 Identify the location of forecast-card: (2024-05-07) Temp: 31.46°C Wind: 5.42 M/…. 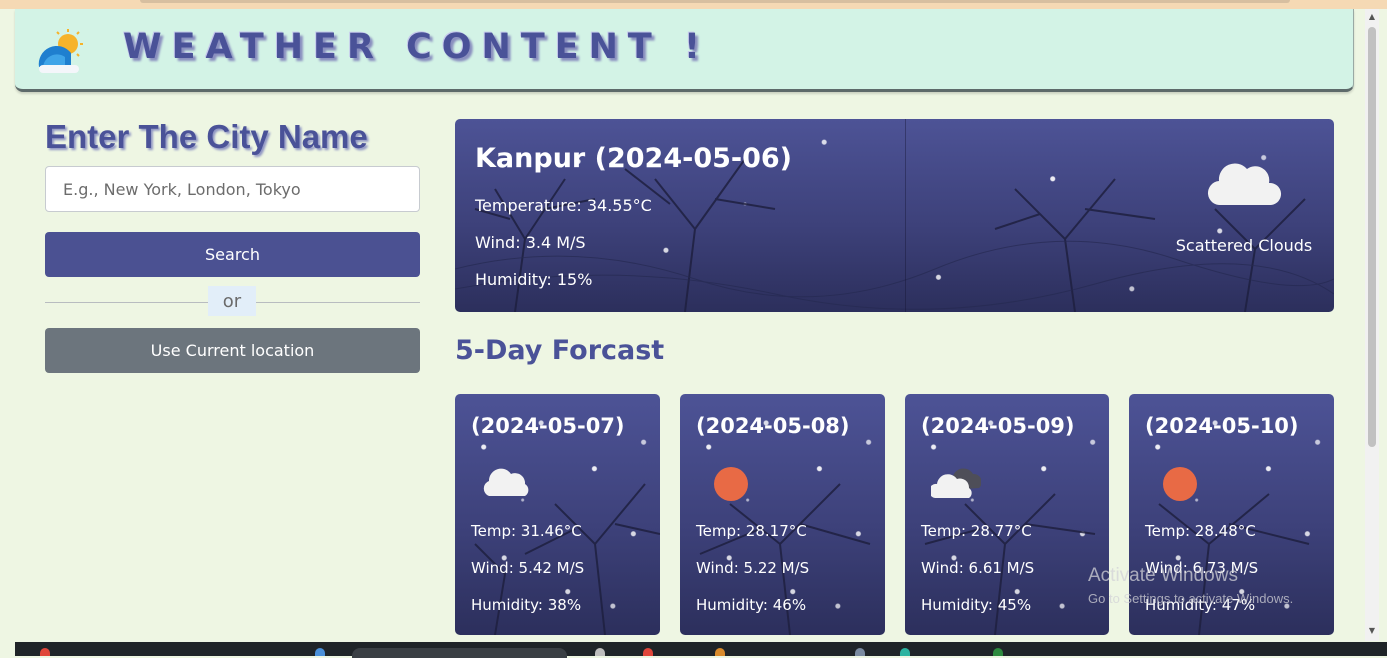
(557, 514).